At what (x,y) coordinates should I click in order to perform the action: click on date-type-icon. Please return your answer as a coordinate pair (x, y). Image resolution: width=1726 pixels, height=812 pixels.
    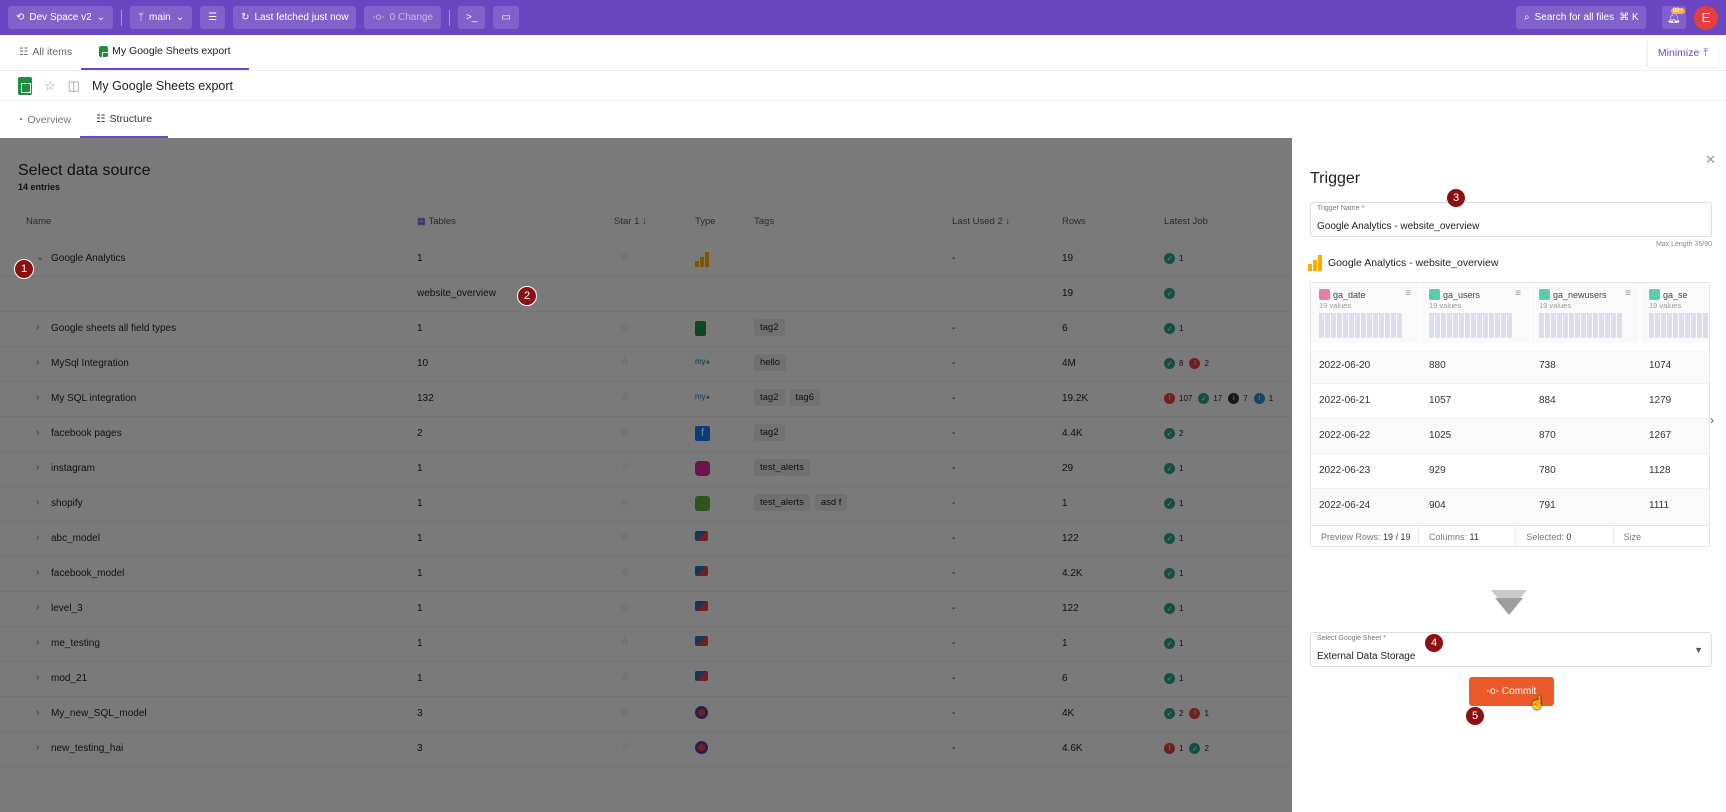
    Looking at the image, I should click on (1324, 294).